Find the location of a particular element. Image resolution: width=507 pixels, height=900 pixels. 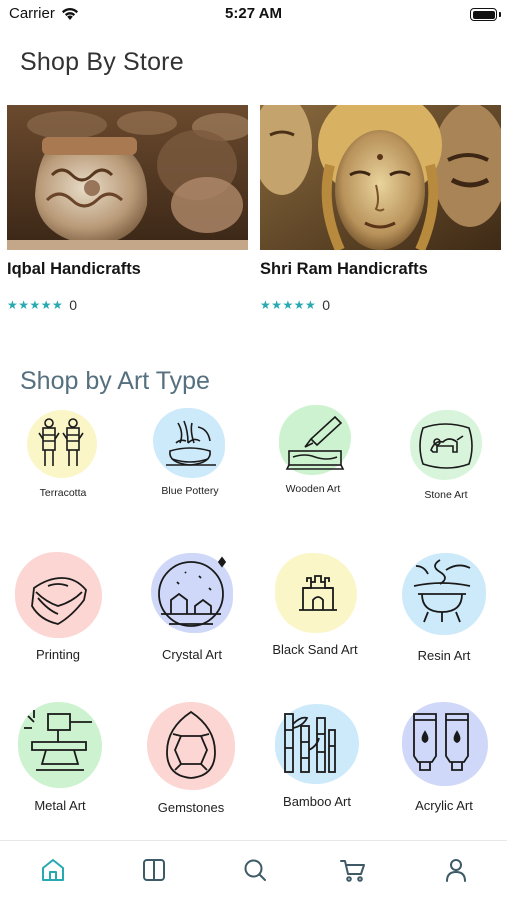

art-type-label: Gemstones is located at coordinates (191, 807).